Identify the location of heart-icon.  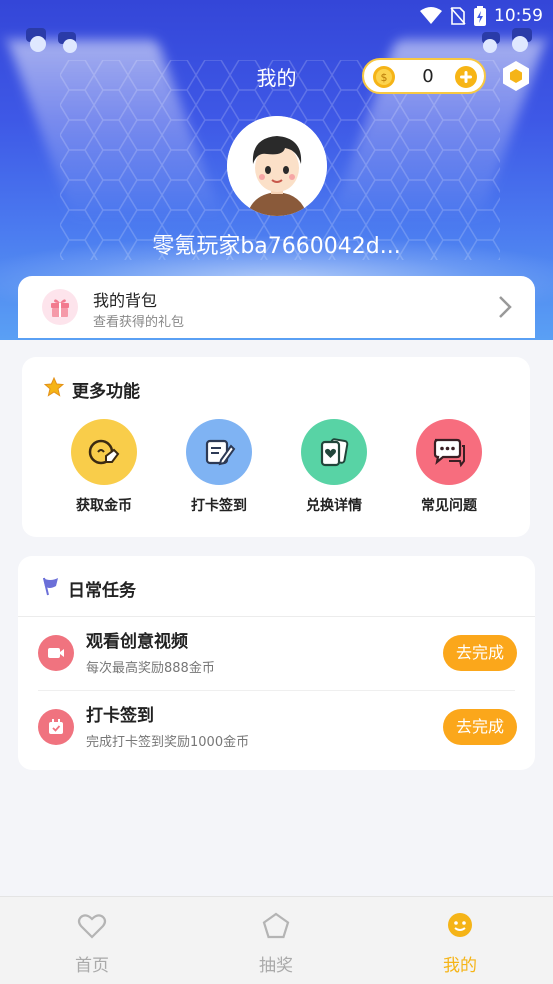
(92, 926).